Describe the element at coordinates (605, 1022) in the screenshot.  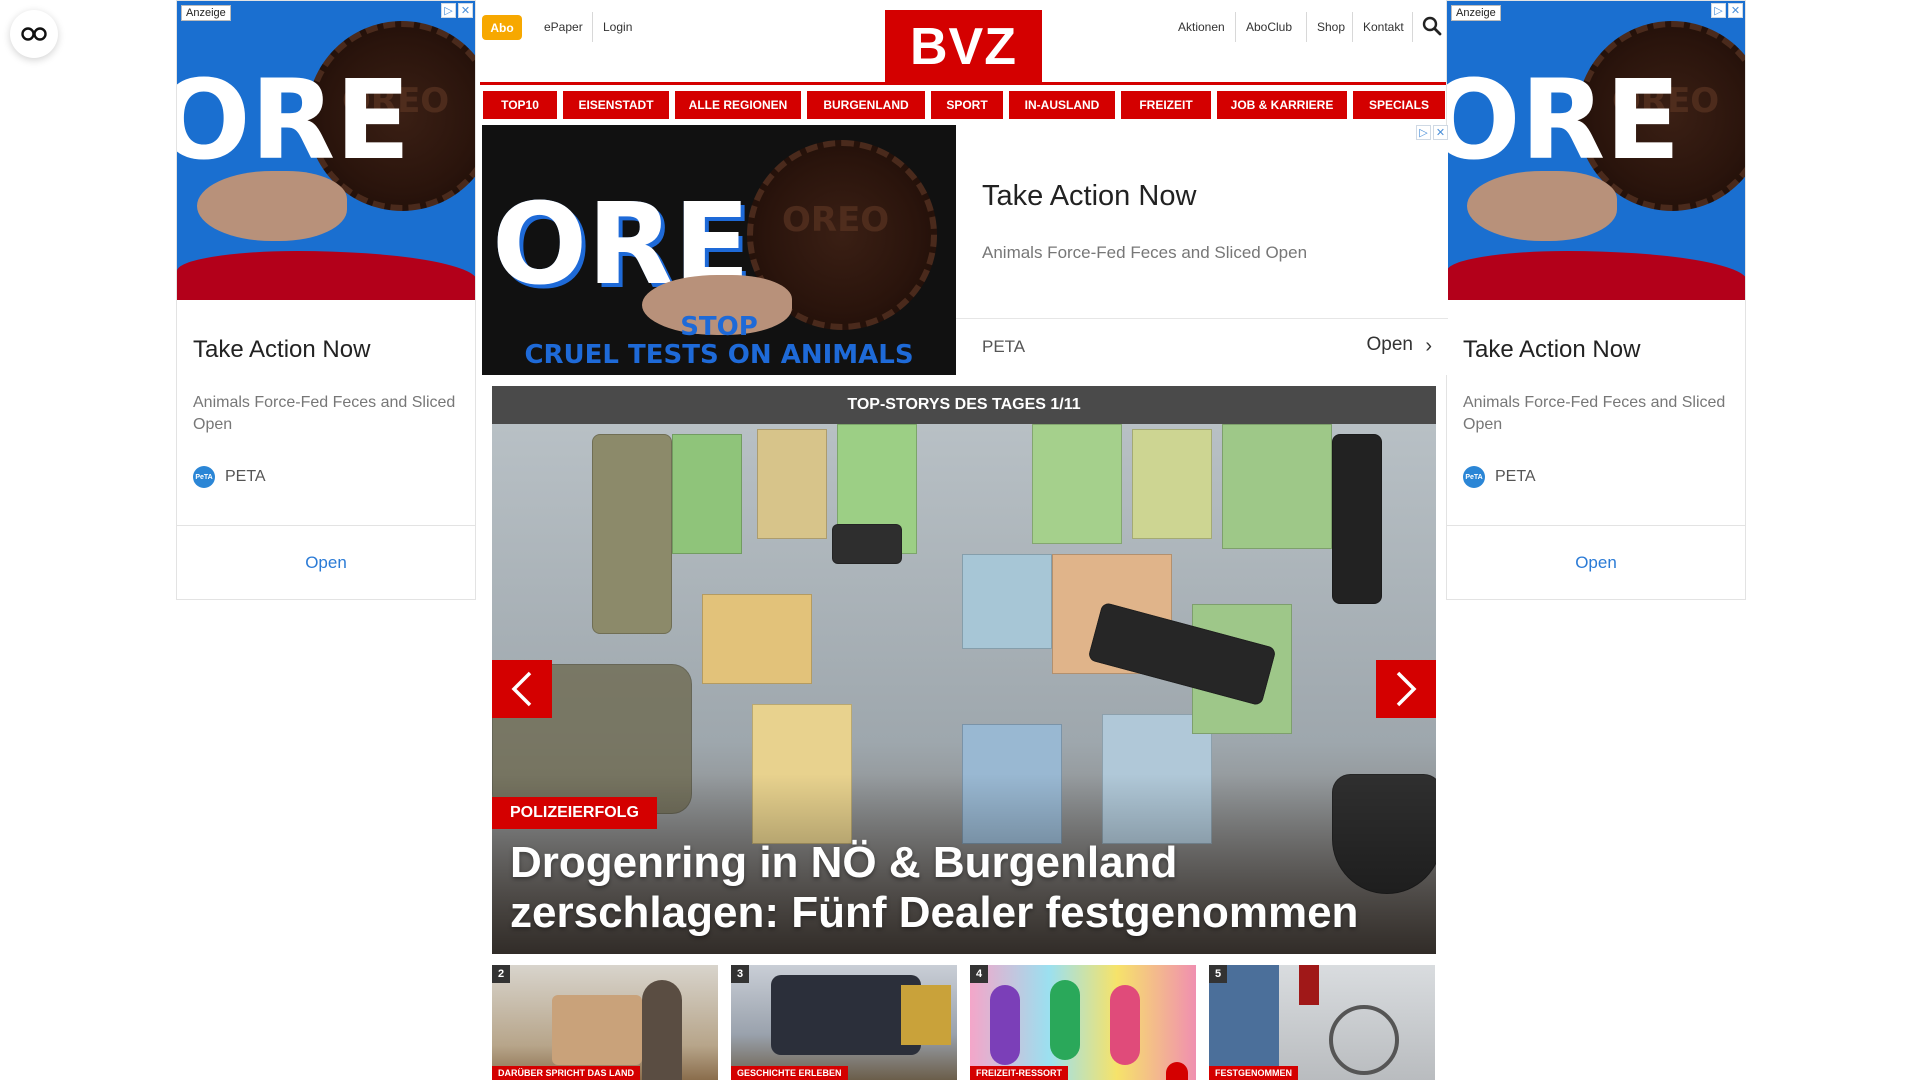
I see `story-thumb: 2 DARÜBER SPRICHT DAS LAND` at that location.